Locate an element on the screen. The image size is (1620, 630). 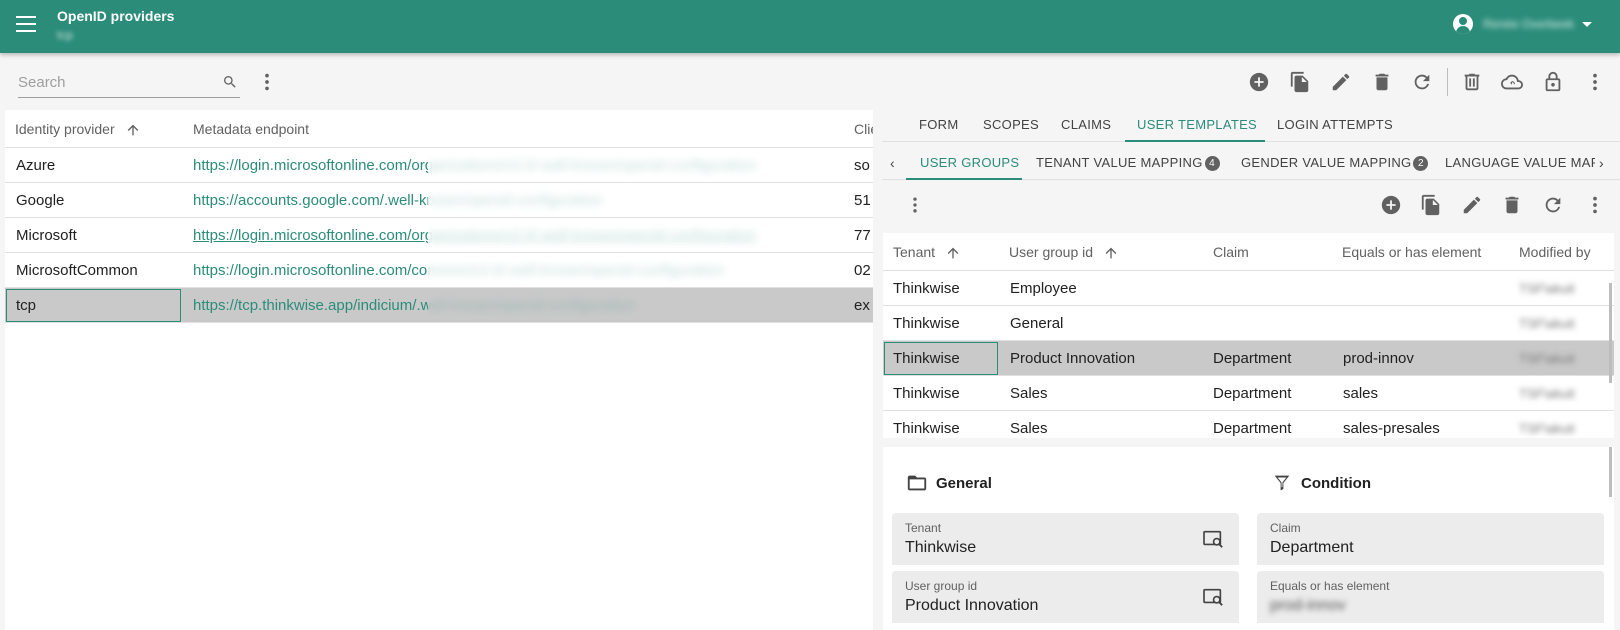
column-header-client: Clie is located at coordinates (863, 129).